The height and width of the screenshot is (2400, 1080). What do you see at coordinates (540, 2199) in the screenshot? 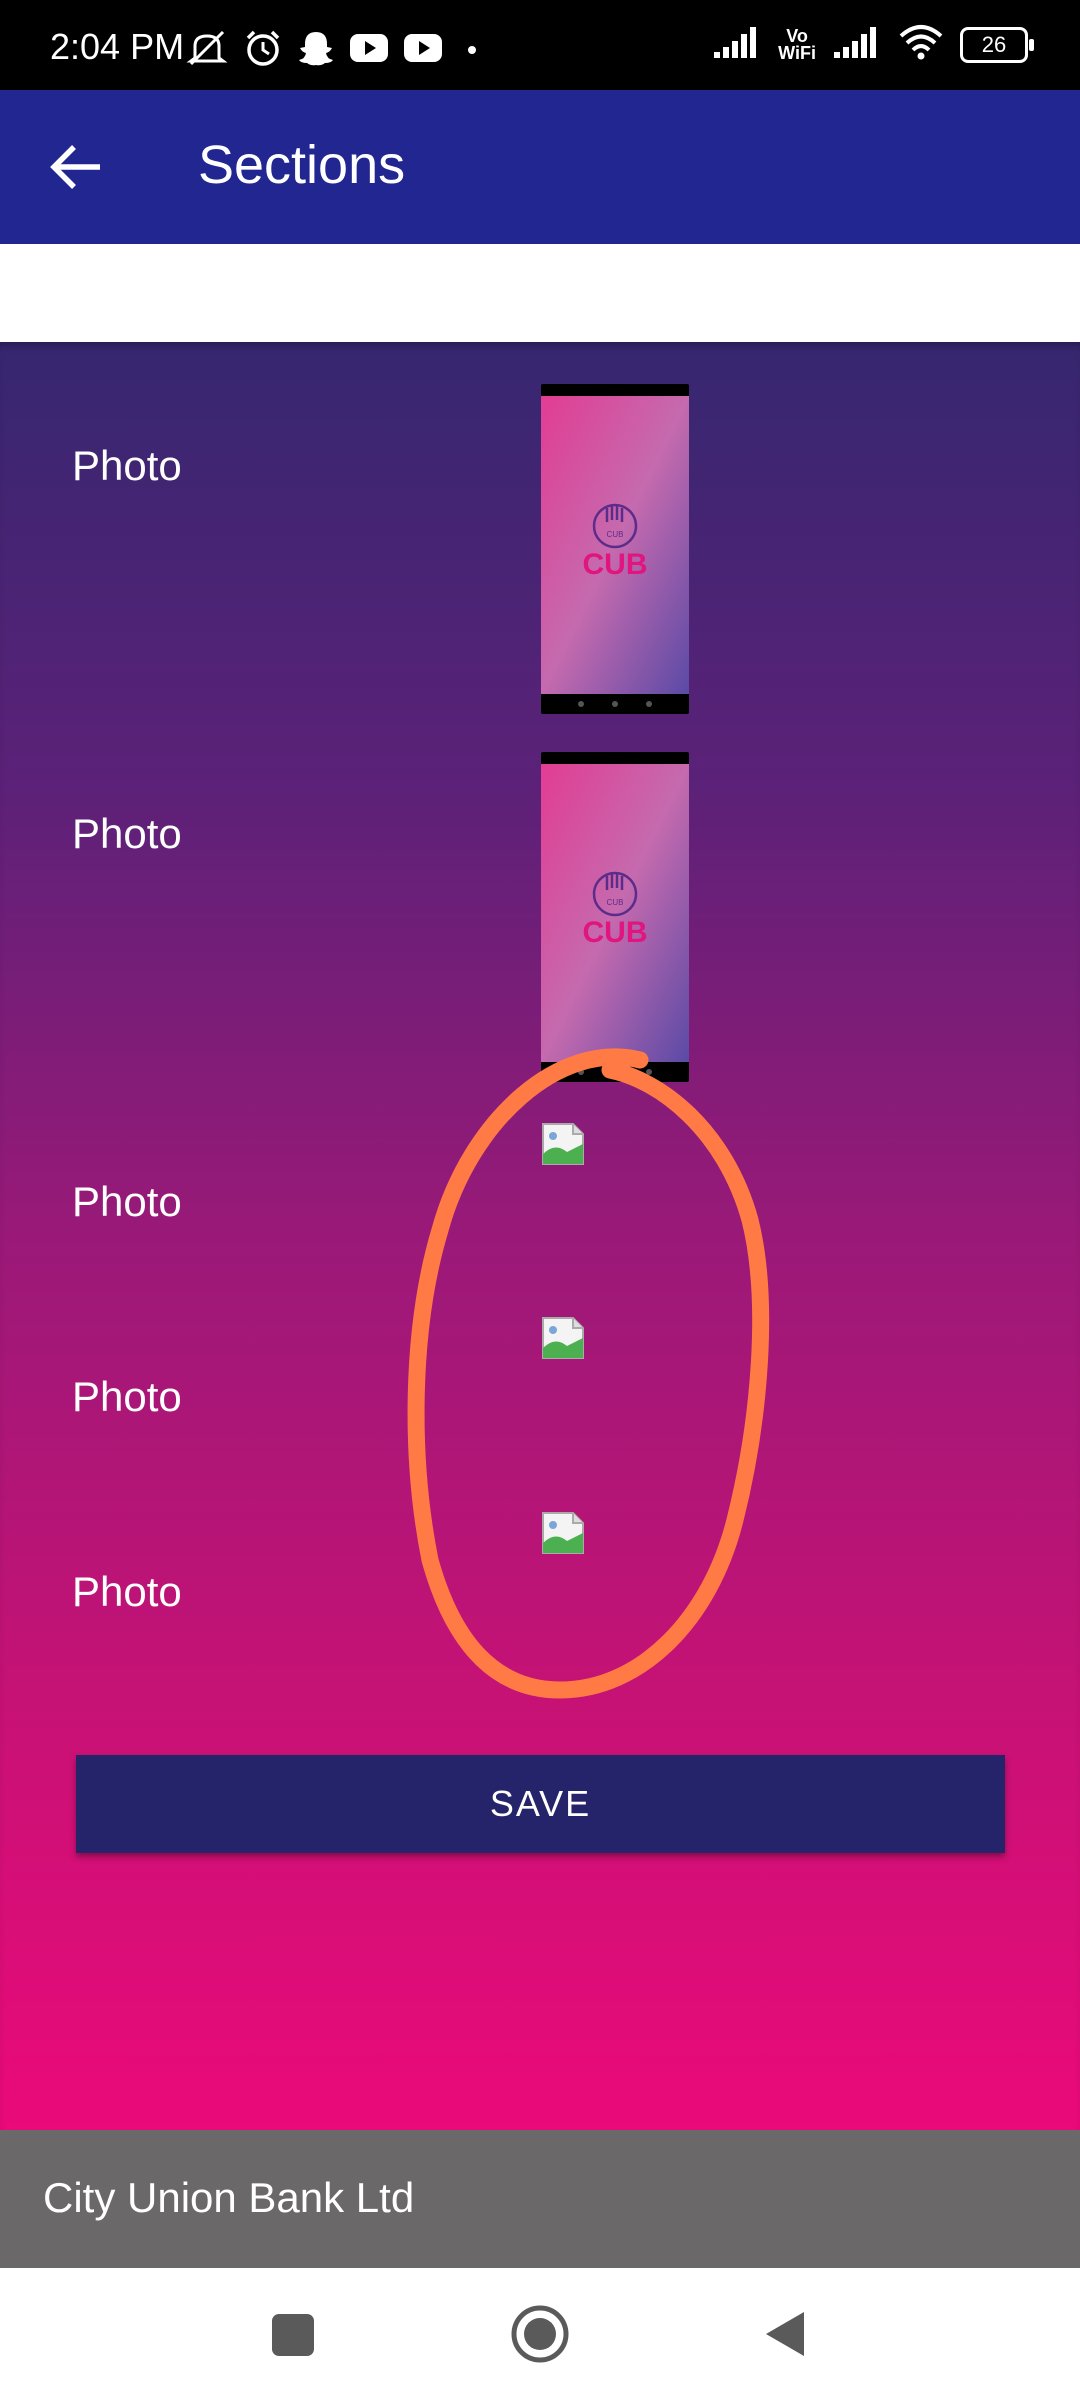
I see `footer: City Union Bank Ltd` at bounding box center [540, 2199].